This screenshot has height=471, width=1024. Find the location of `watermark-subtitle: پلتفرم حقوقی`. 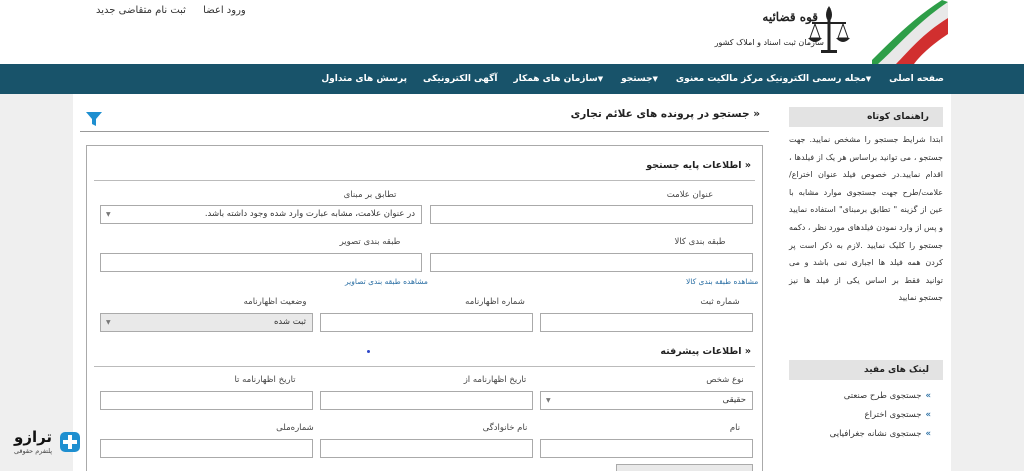

watermark-subtitle: پلتفرم حقوقی is located at coordinates (33, 451).